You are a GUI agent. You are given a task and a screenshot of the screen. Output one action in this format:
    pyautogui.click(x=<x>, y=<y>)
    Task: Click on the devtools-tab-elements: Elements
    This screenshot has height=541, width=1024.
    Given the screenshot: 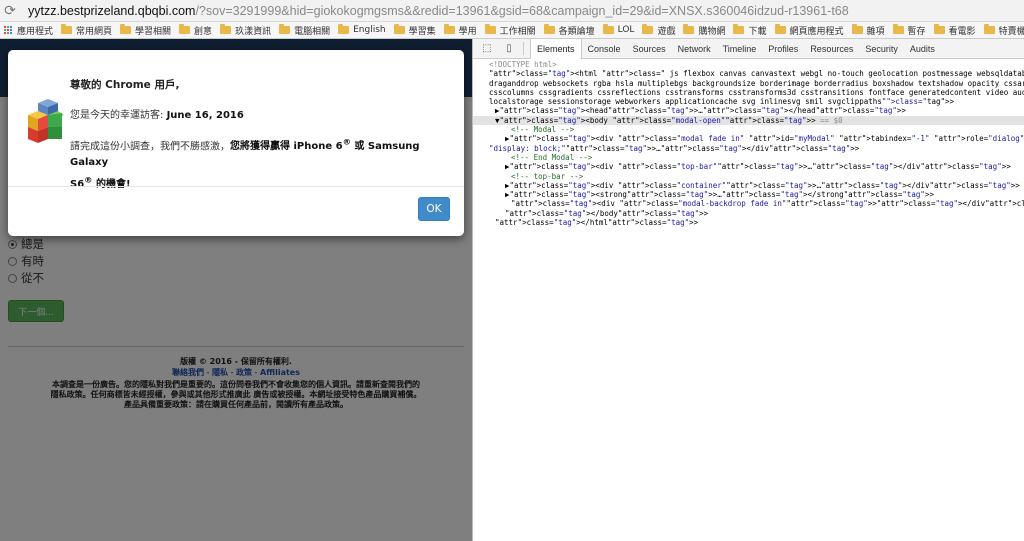 What is the action you would take?
    pyautogui.click(x=556, y=49)
    